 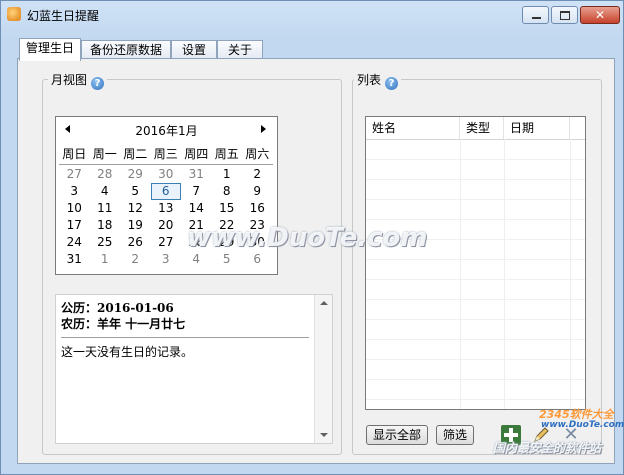 What do you see at coordinates (69, 80) in the screenshot?
I see `month-view-title: 月视图` at bounding box center [69, 80].